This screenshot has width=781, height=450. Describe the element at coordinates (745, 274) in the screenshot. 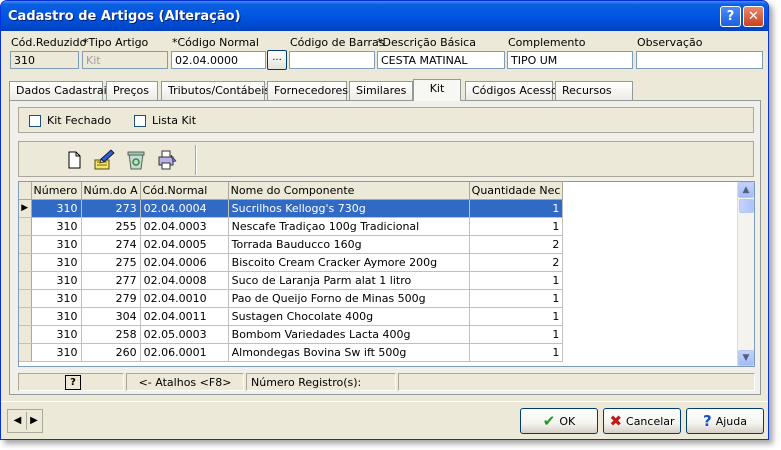

I see `grid-vertical-scrollbar: ▲ ▼` at that location.